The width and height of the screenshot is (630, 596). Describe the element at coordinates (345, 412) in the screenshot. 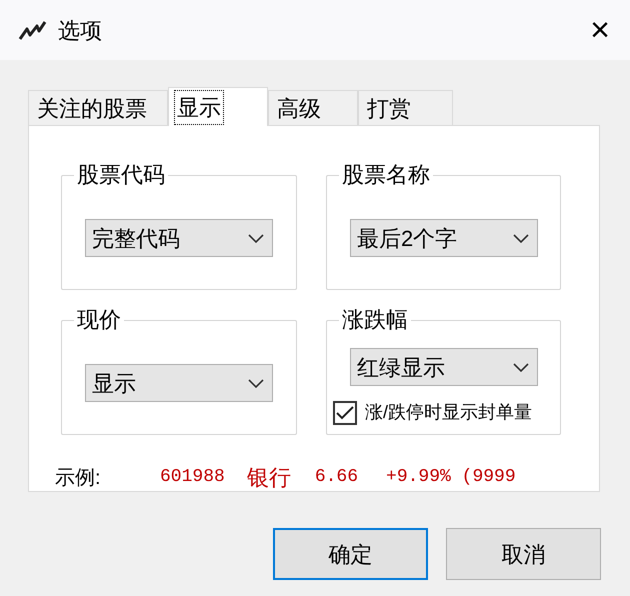

I see `checkbox` at that location.